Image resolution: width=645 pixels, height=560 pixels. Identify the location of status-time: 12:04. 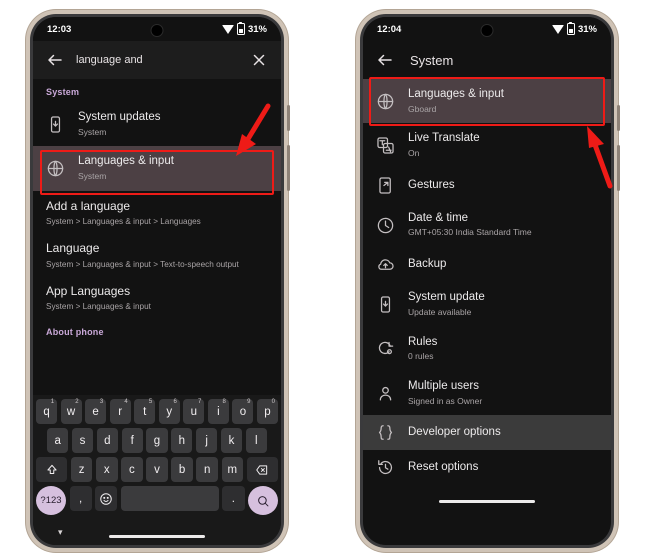
(389, 29).